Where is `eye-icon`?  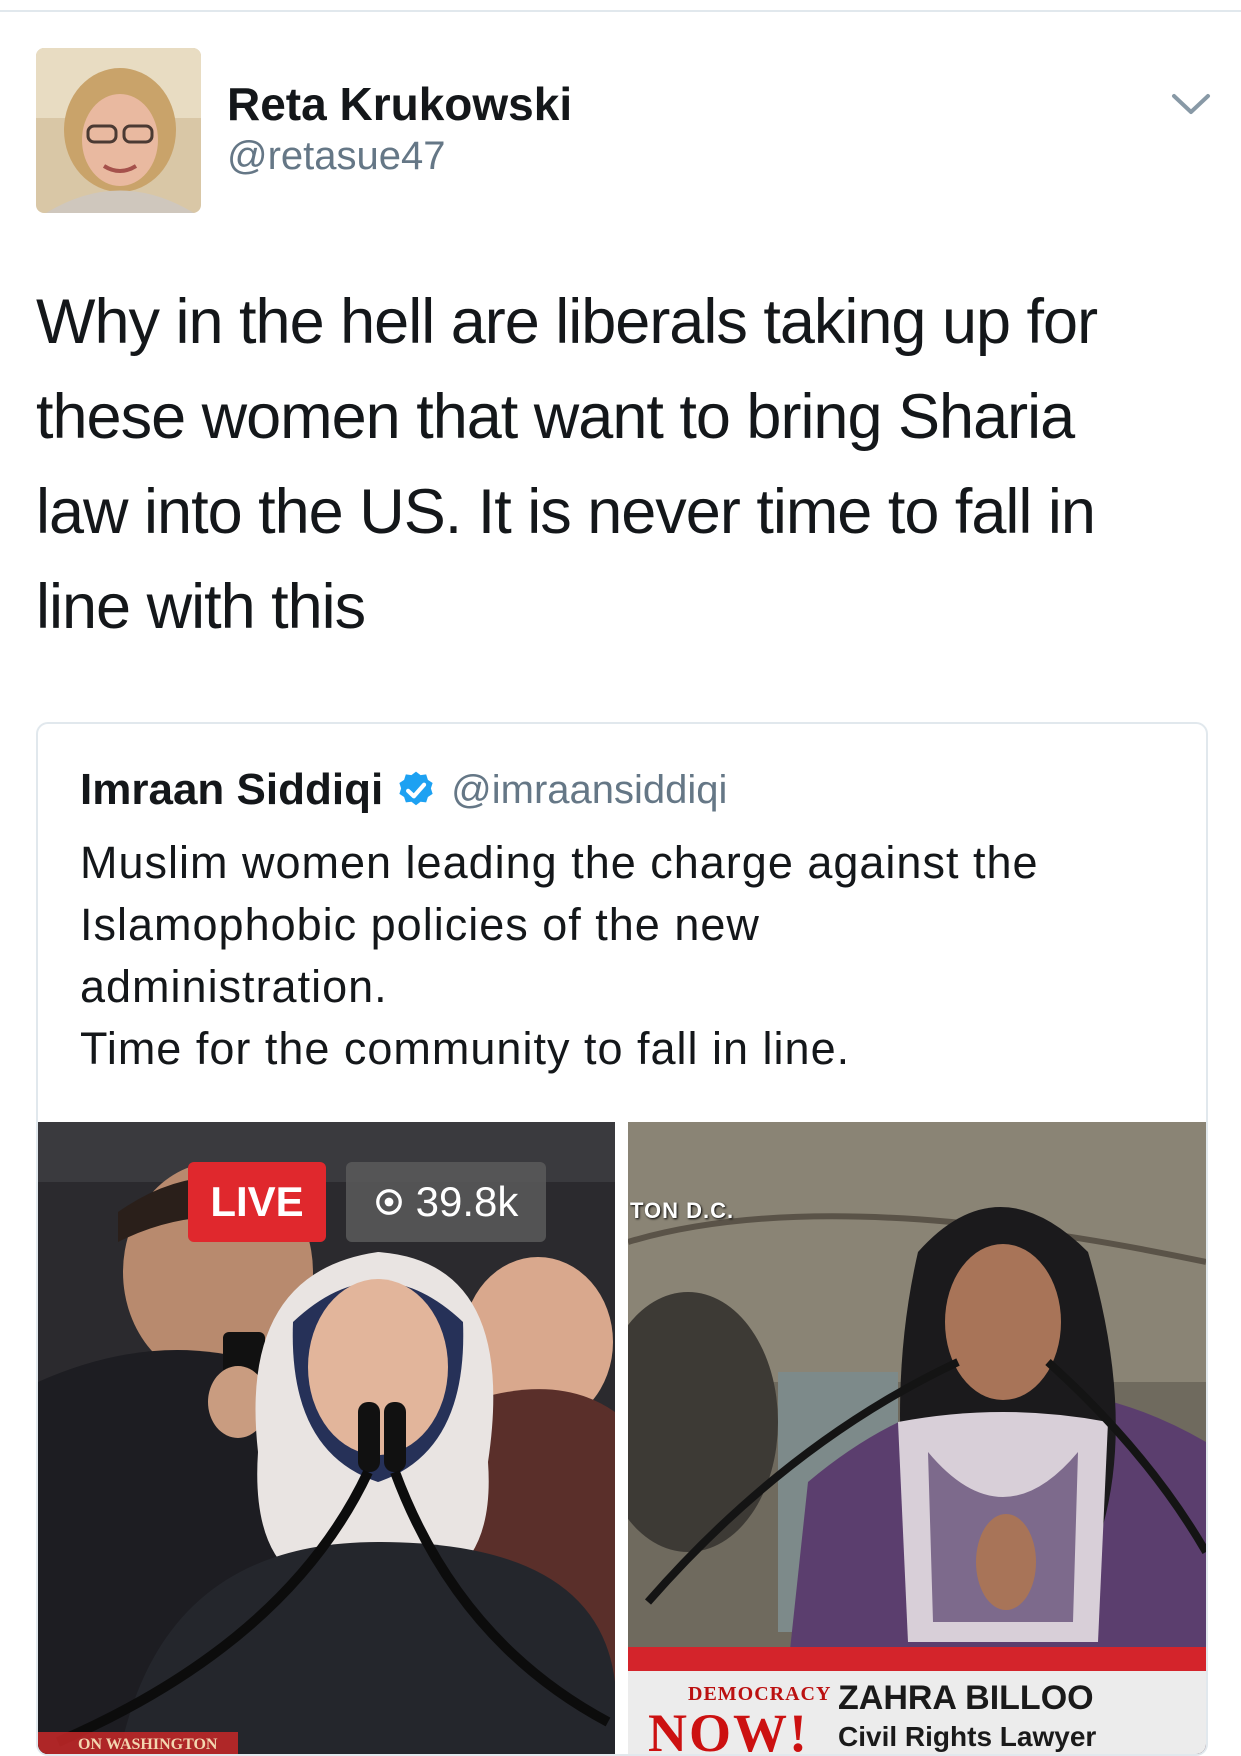
eye-icon is located at coordinates (388, 1202).